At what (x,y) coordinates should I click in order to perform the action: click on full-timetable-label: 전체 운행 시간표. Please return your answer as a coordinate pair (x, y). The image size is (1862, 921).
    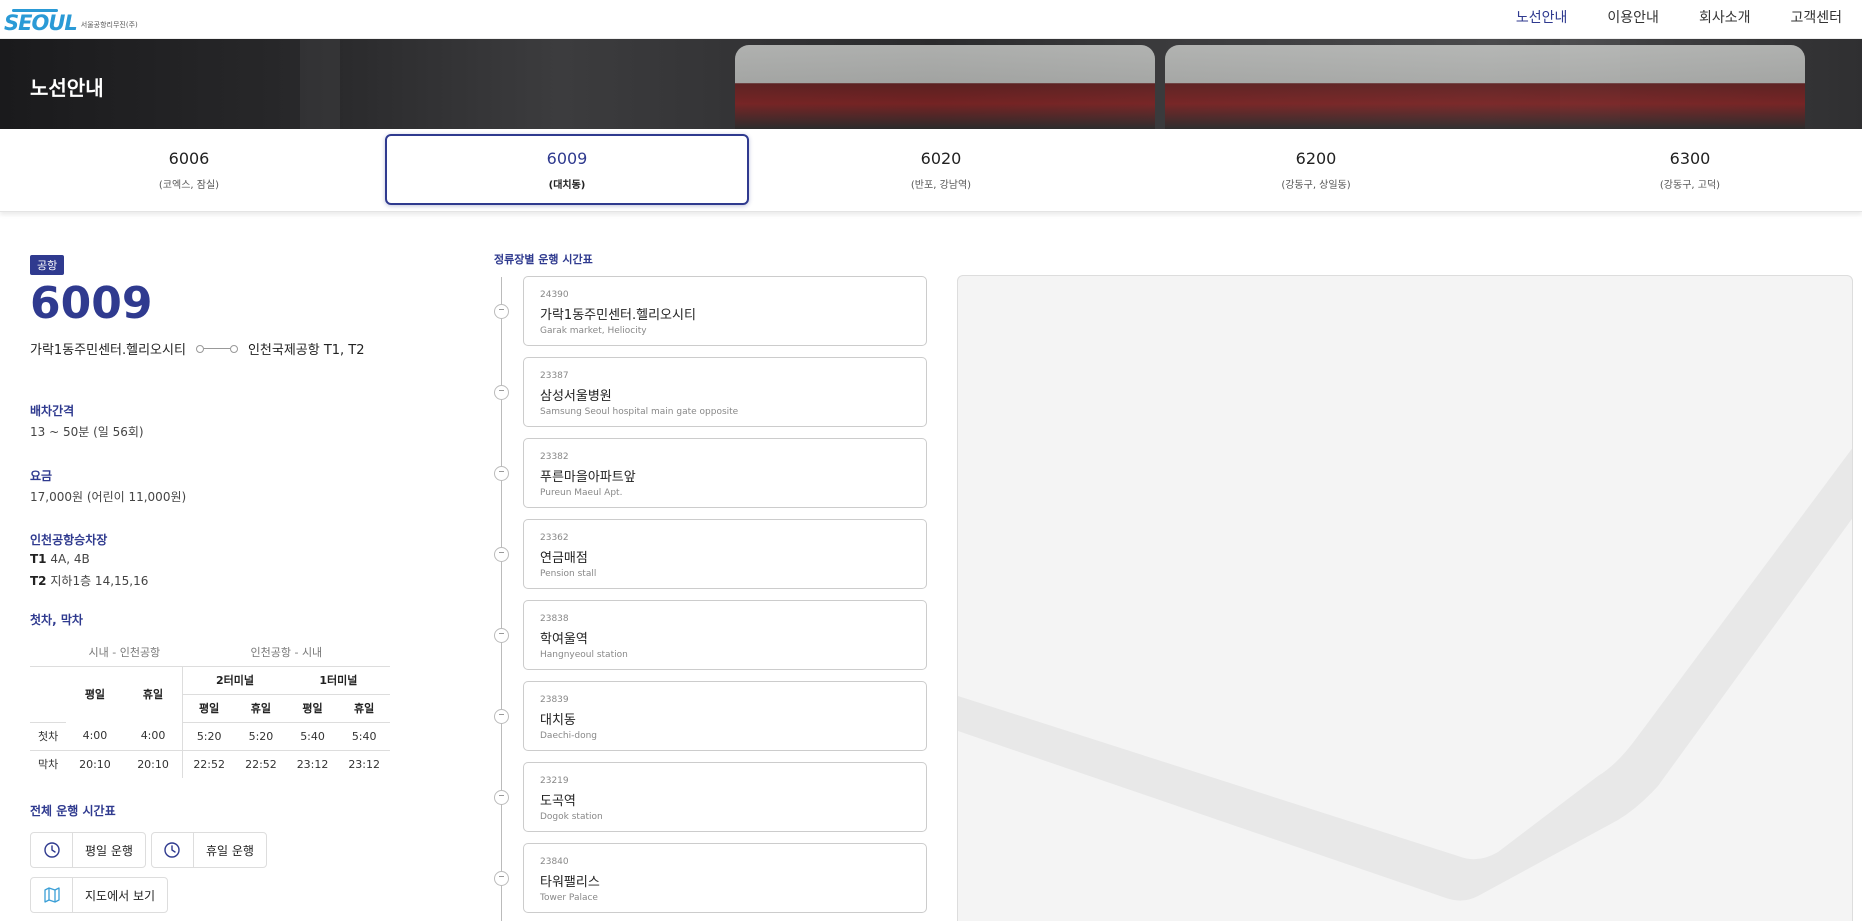
    Looking at the image, I should click on (73, 811).